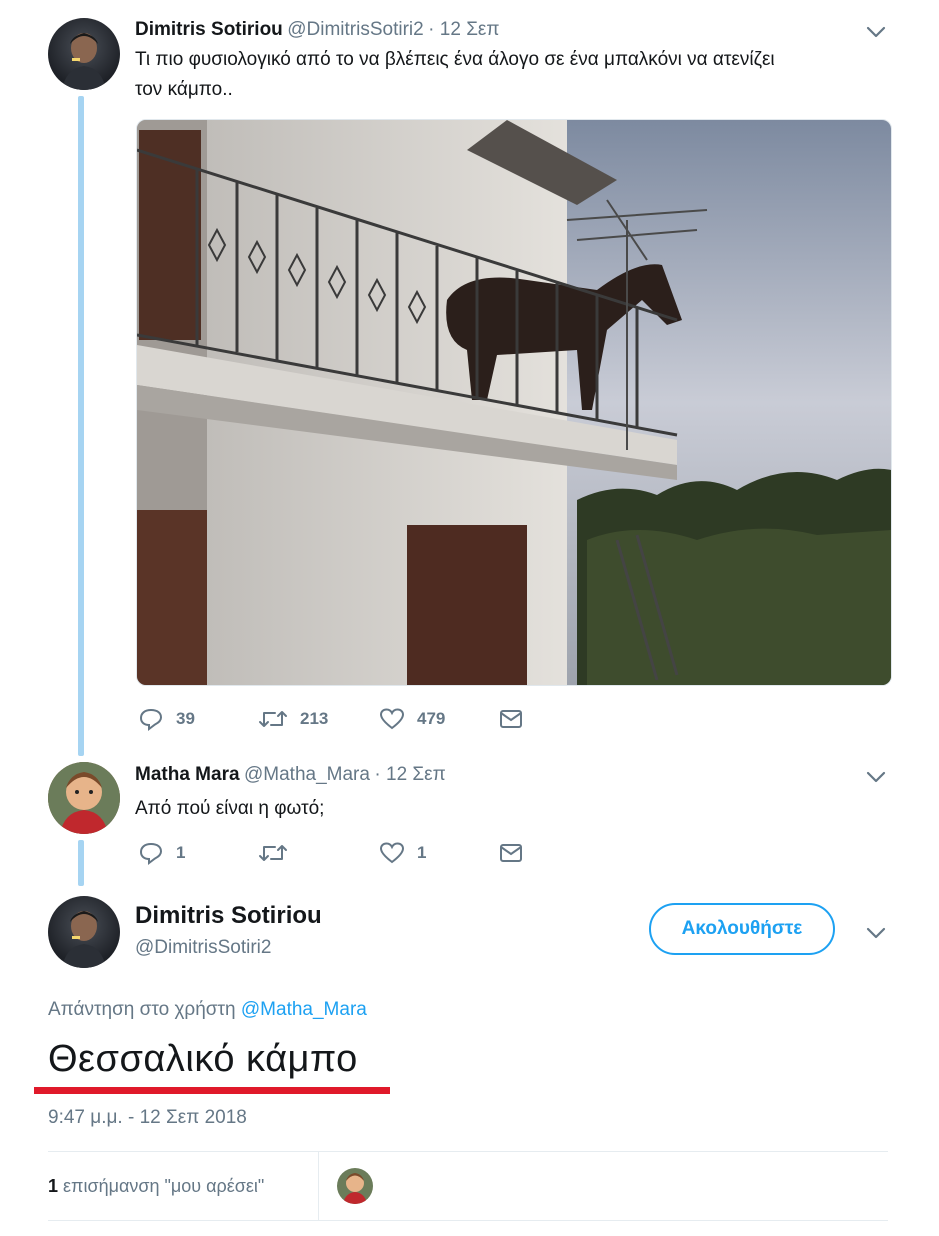 The image size is (939, 1236). What do you see at coordinates (412, 719) in the screenshot?
I see `like-action: 479` at bounding box center [412, 719].